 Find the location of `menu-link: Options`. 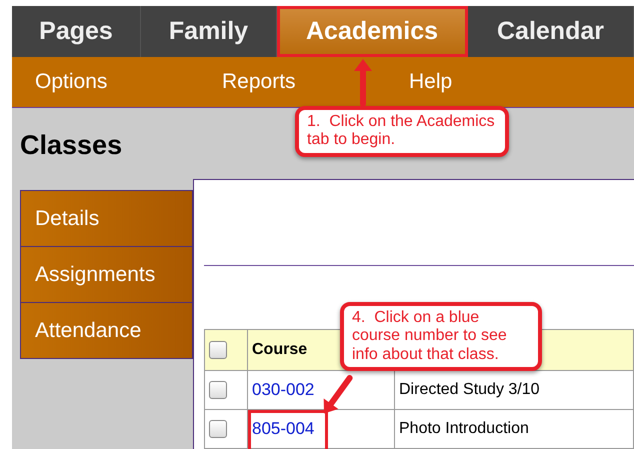

menu-link: Options is located at coordinates (128, 82).